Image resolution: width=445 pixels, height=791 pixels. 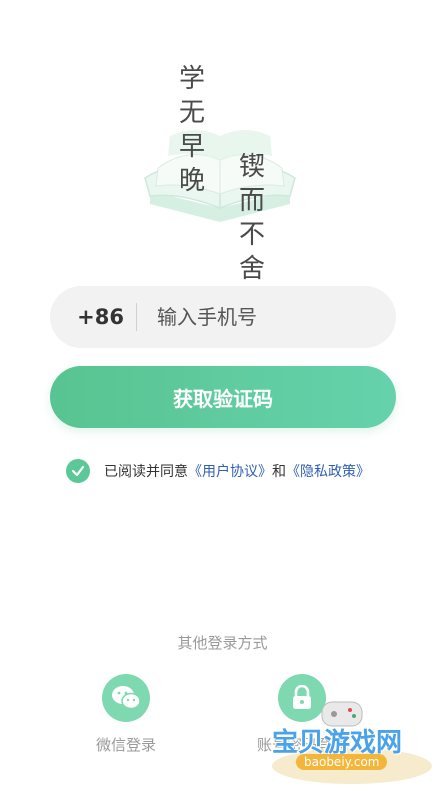 I want to click on privacy-policy-link: 《隐私政策》, so click(x=328, y=471).